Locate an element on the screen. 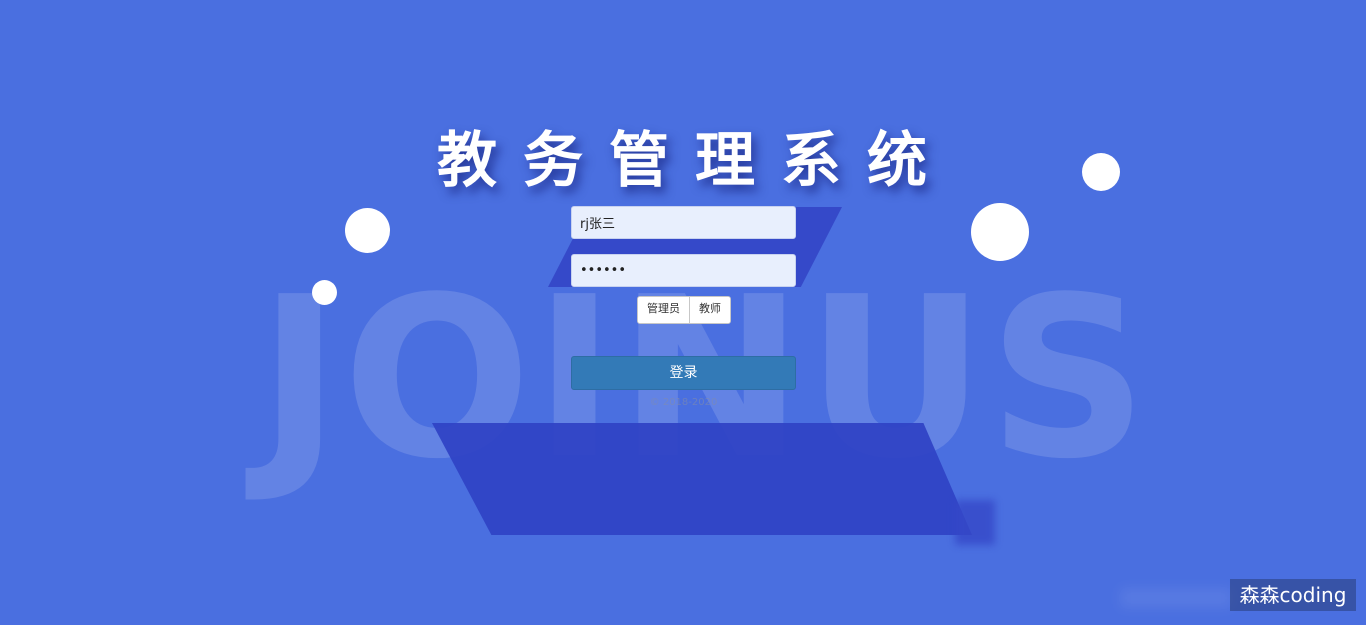 This screenshot has height=625, width=1366. decorative-parallelogram-bottom is located at coordinates (702, 479).